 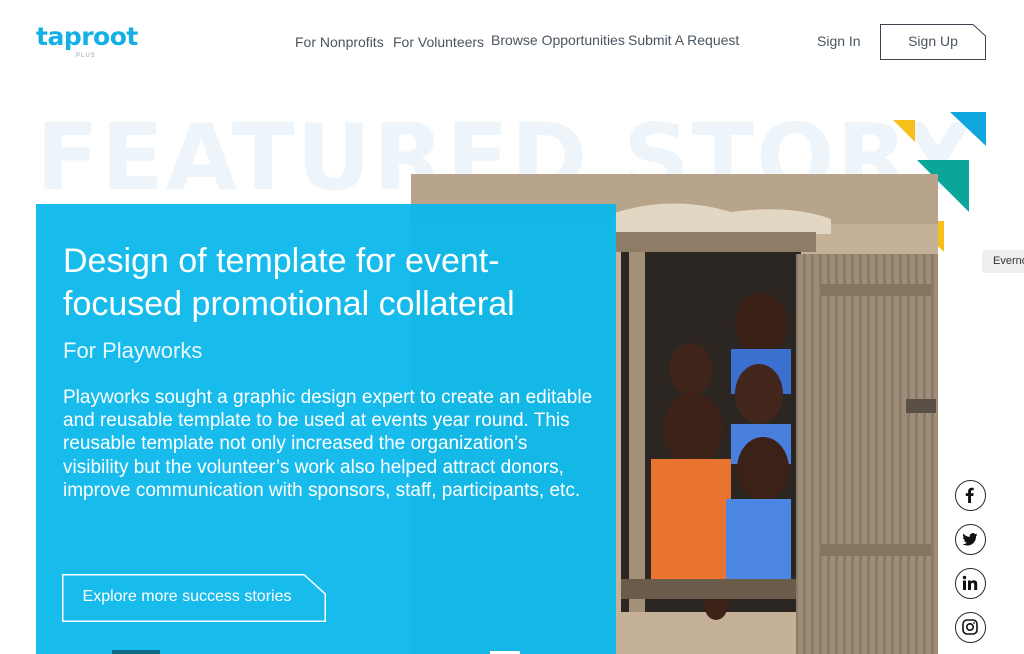 What do you see at coordinates (187, 596) in the screenshot?
I see `explore-button-label: Explore more success stories` at bounding box center [187, 596].